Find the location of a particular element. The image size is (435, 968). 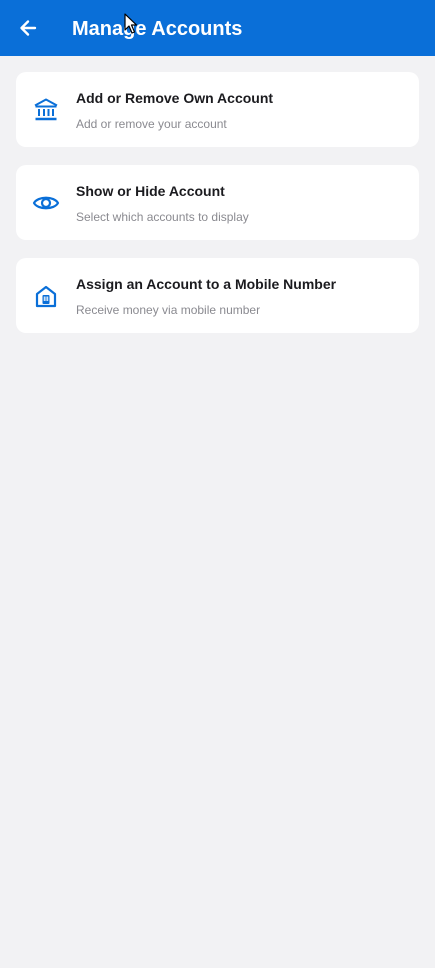

assign-mobile-number-subtitle: Receive money via mobile number is located at coordinates (168, 310).